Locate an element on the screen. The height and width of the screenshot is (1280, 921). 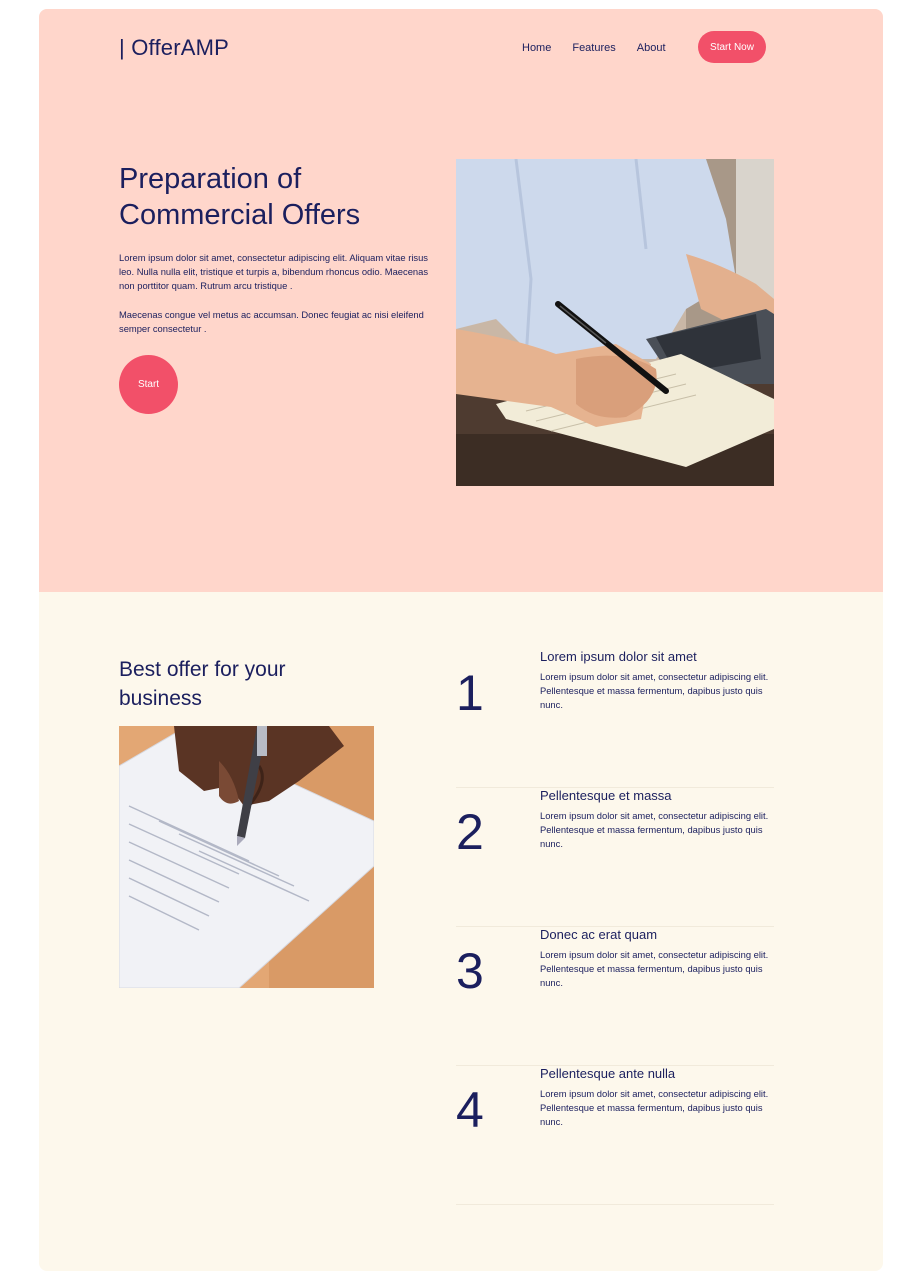
start-now-button: Start Now is located at coordinates (732, 47).